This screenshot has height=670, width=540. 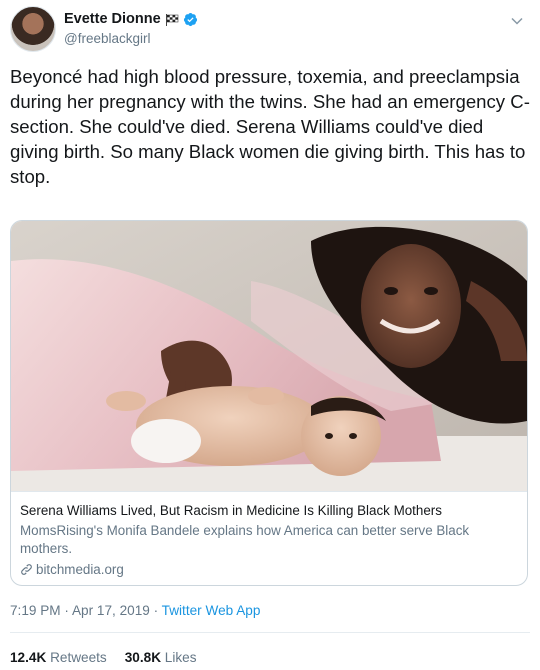 What do you see at coordinates (78, 657) in the screenshot?
I see `retweets-label: Retweets` at bounding box center [78, 657].